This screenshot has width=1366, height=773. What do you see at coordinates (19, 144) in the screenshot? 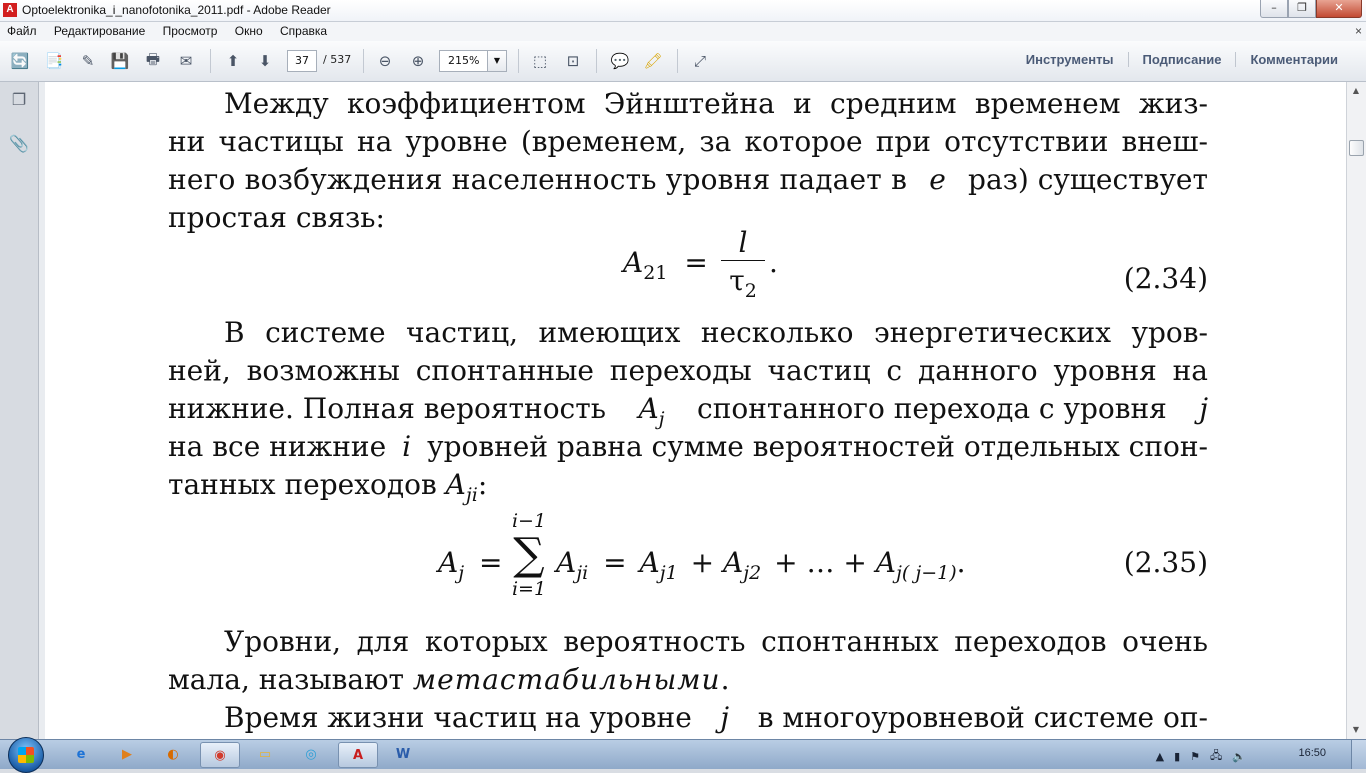
I see `attachments-icon: 📎` at bounding box center [19, 144].